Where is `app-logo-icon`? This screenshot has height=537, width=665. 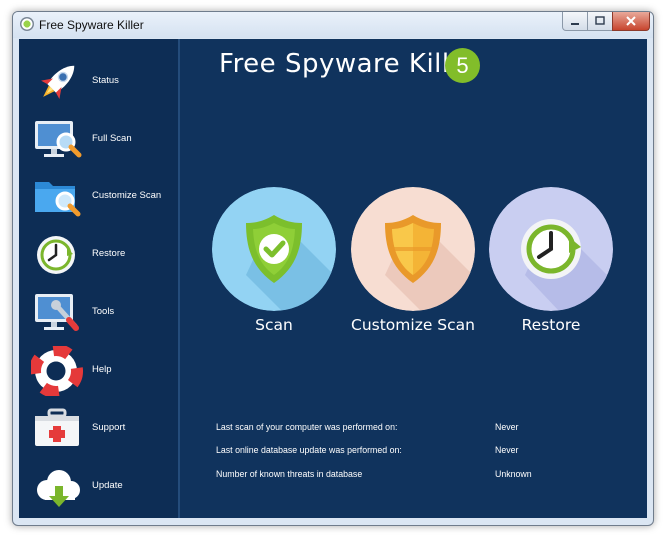 app-logo-icon is located at coordinates (27, 24).